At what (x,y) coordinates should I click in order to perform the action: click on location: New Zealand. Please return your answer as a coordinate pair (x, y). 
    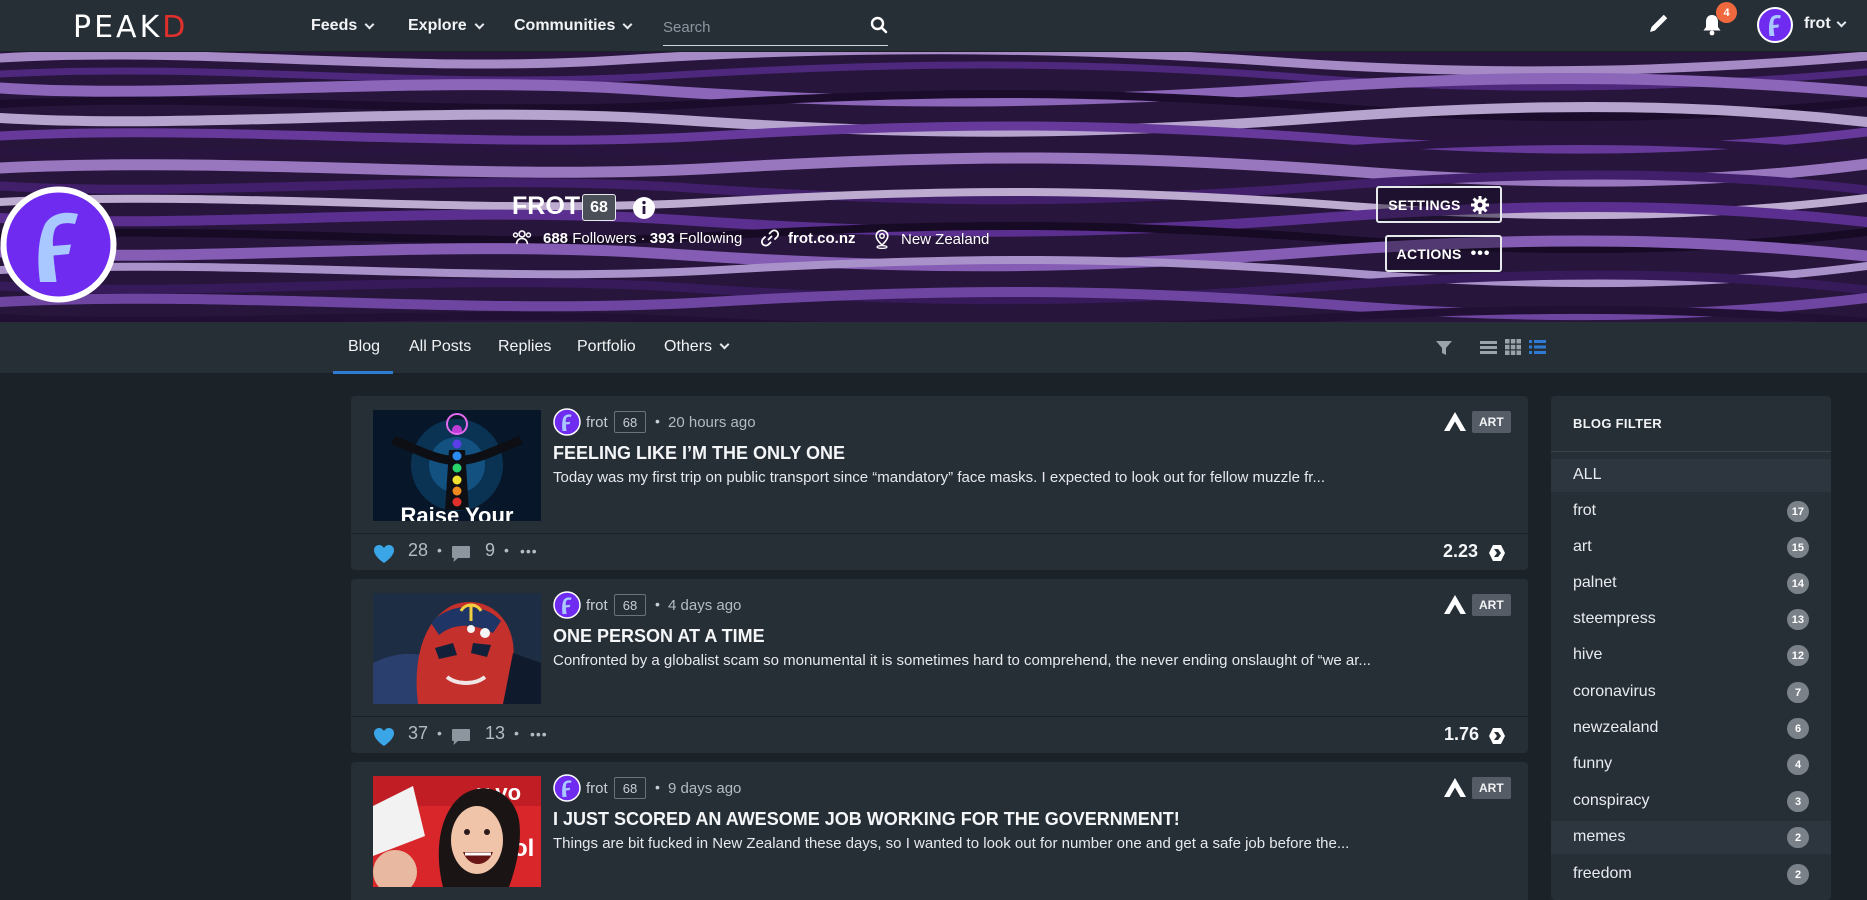
    Looking at the image, I should click on (931, 239).